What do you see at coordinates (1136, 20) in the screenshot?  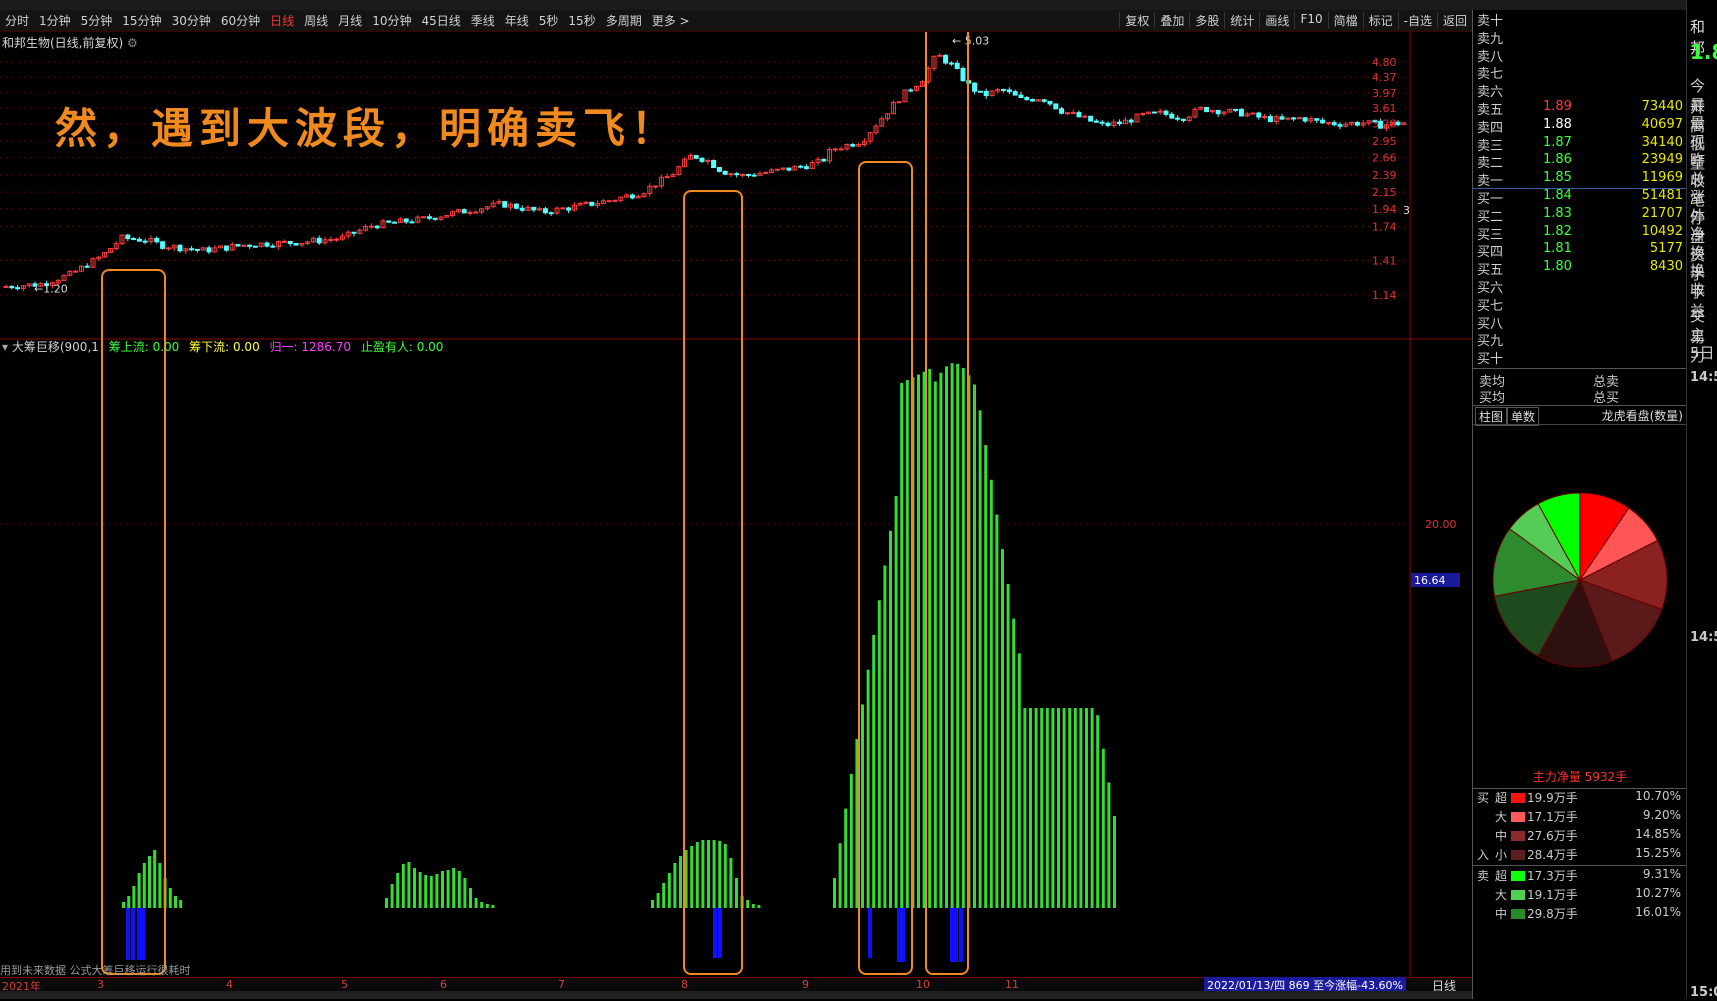 I see `tool-button-0: 复权` at bounding box center [1136, 20].